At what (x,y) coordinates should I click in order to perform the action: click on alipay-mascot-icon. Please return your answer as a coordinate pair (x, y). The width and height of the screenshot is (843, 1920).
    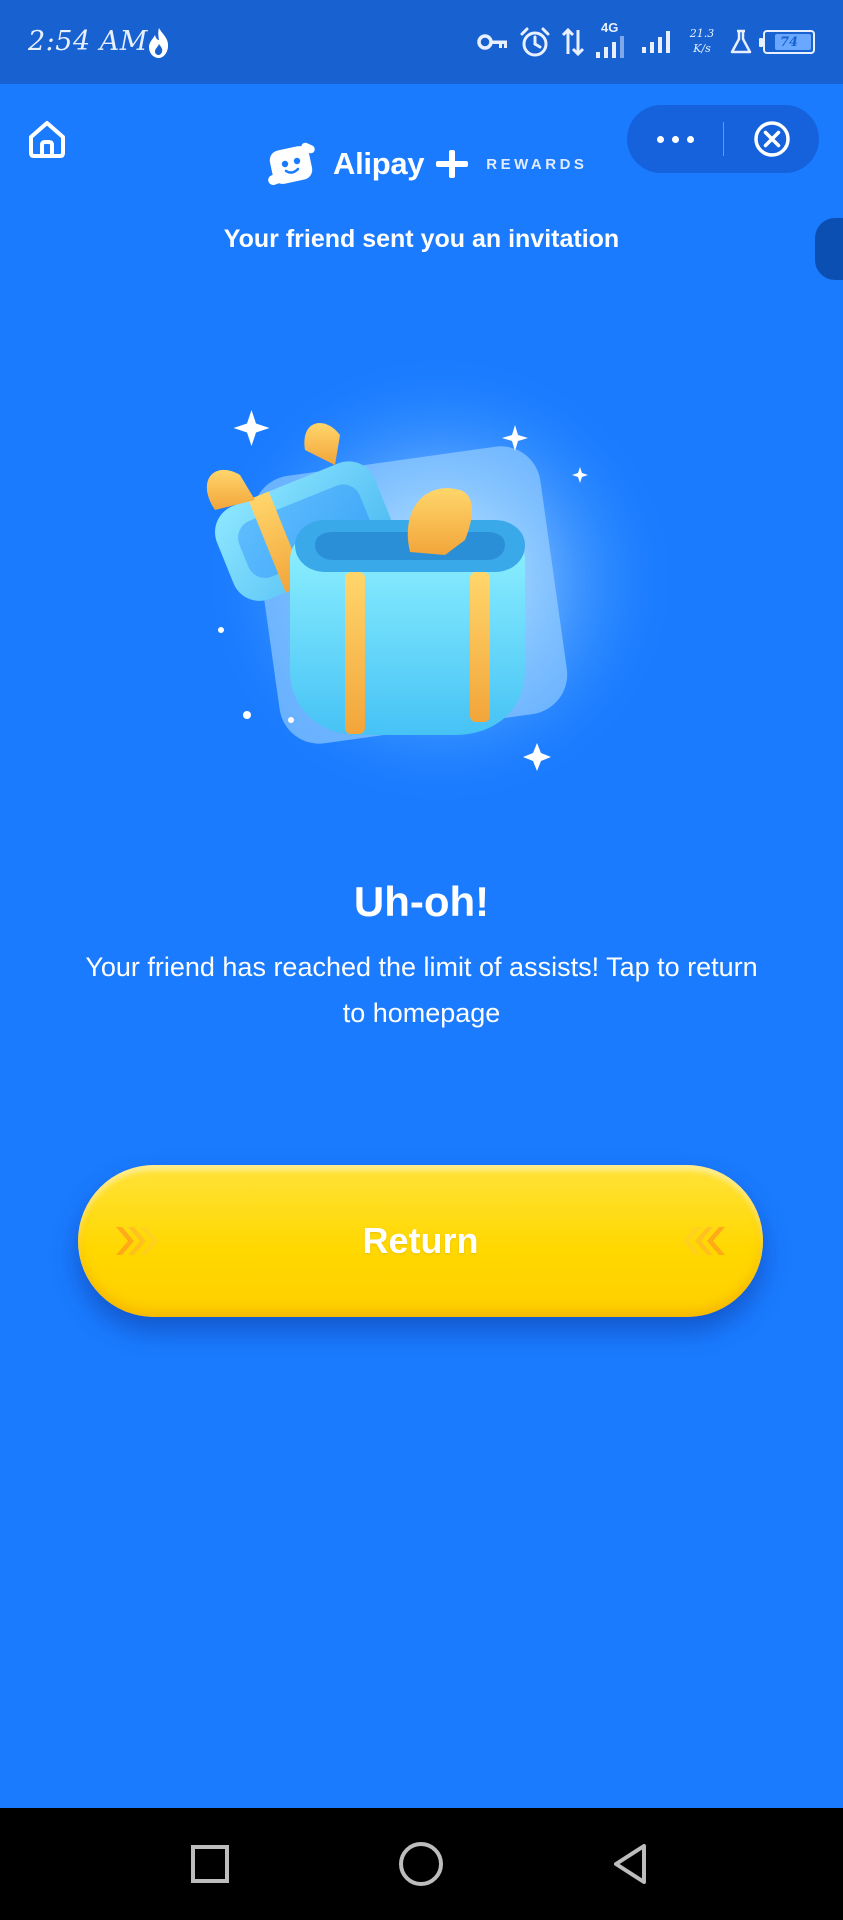
    Looking at the image, I should click on (291, 164).